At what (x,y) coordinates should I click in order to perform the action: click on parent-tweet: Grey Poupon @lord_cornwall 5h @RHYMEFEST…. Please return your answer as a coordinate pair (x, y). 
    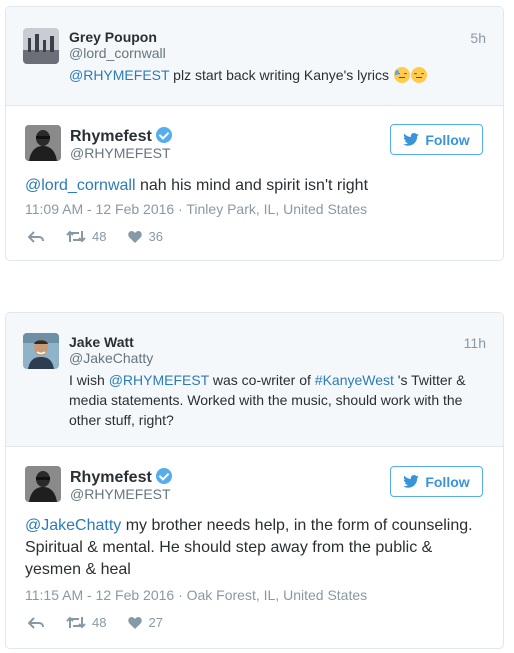
    Looking at the image, I should click on (254, 56).